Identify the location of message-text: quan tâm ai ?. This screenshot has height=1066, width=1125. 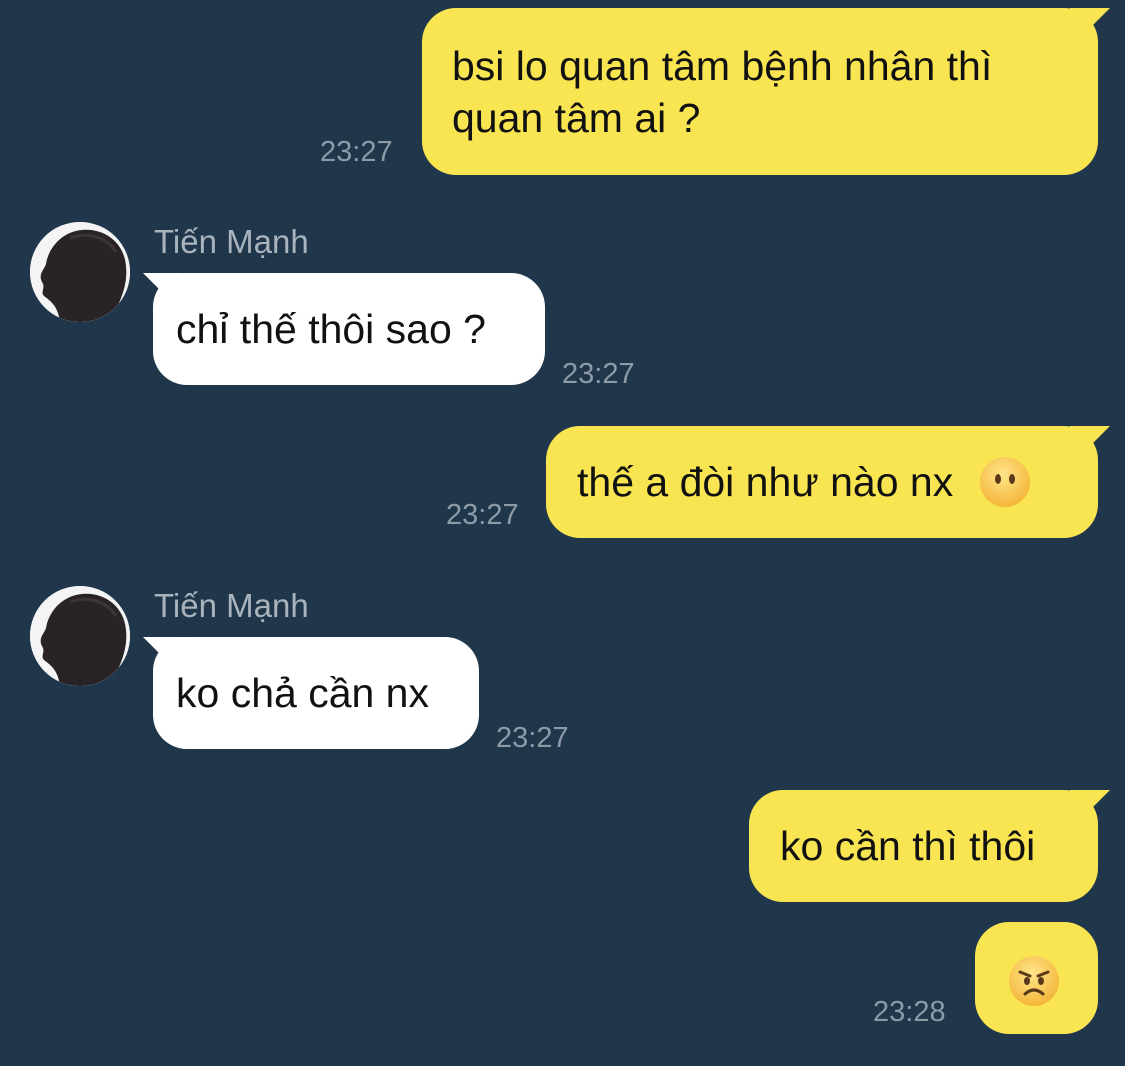
(576, 118).